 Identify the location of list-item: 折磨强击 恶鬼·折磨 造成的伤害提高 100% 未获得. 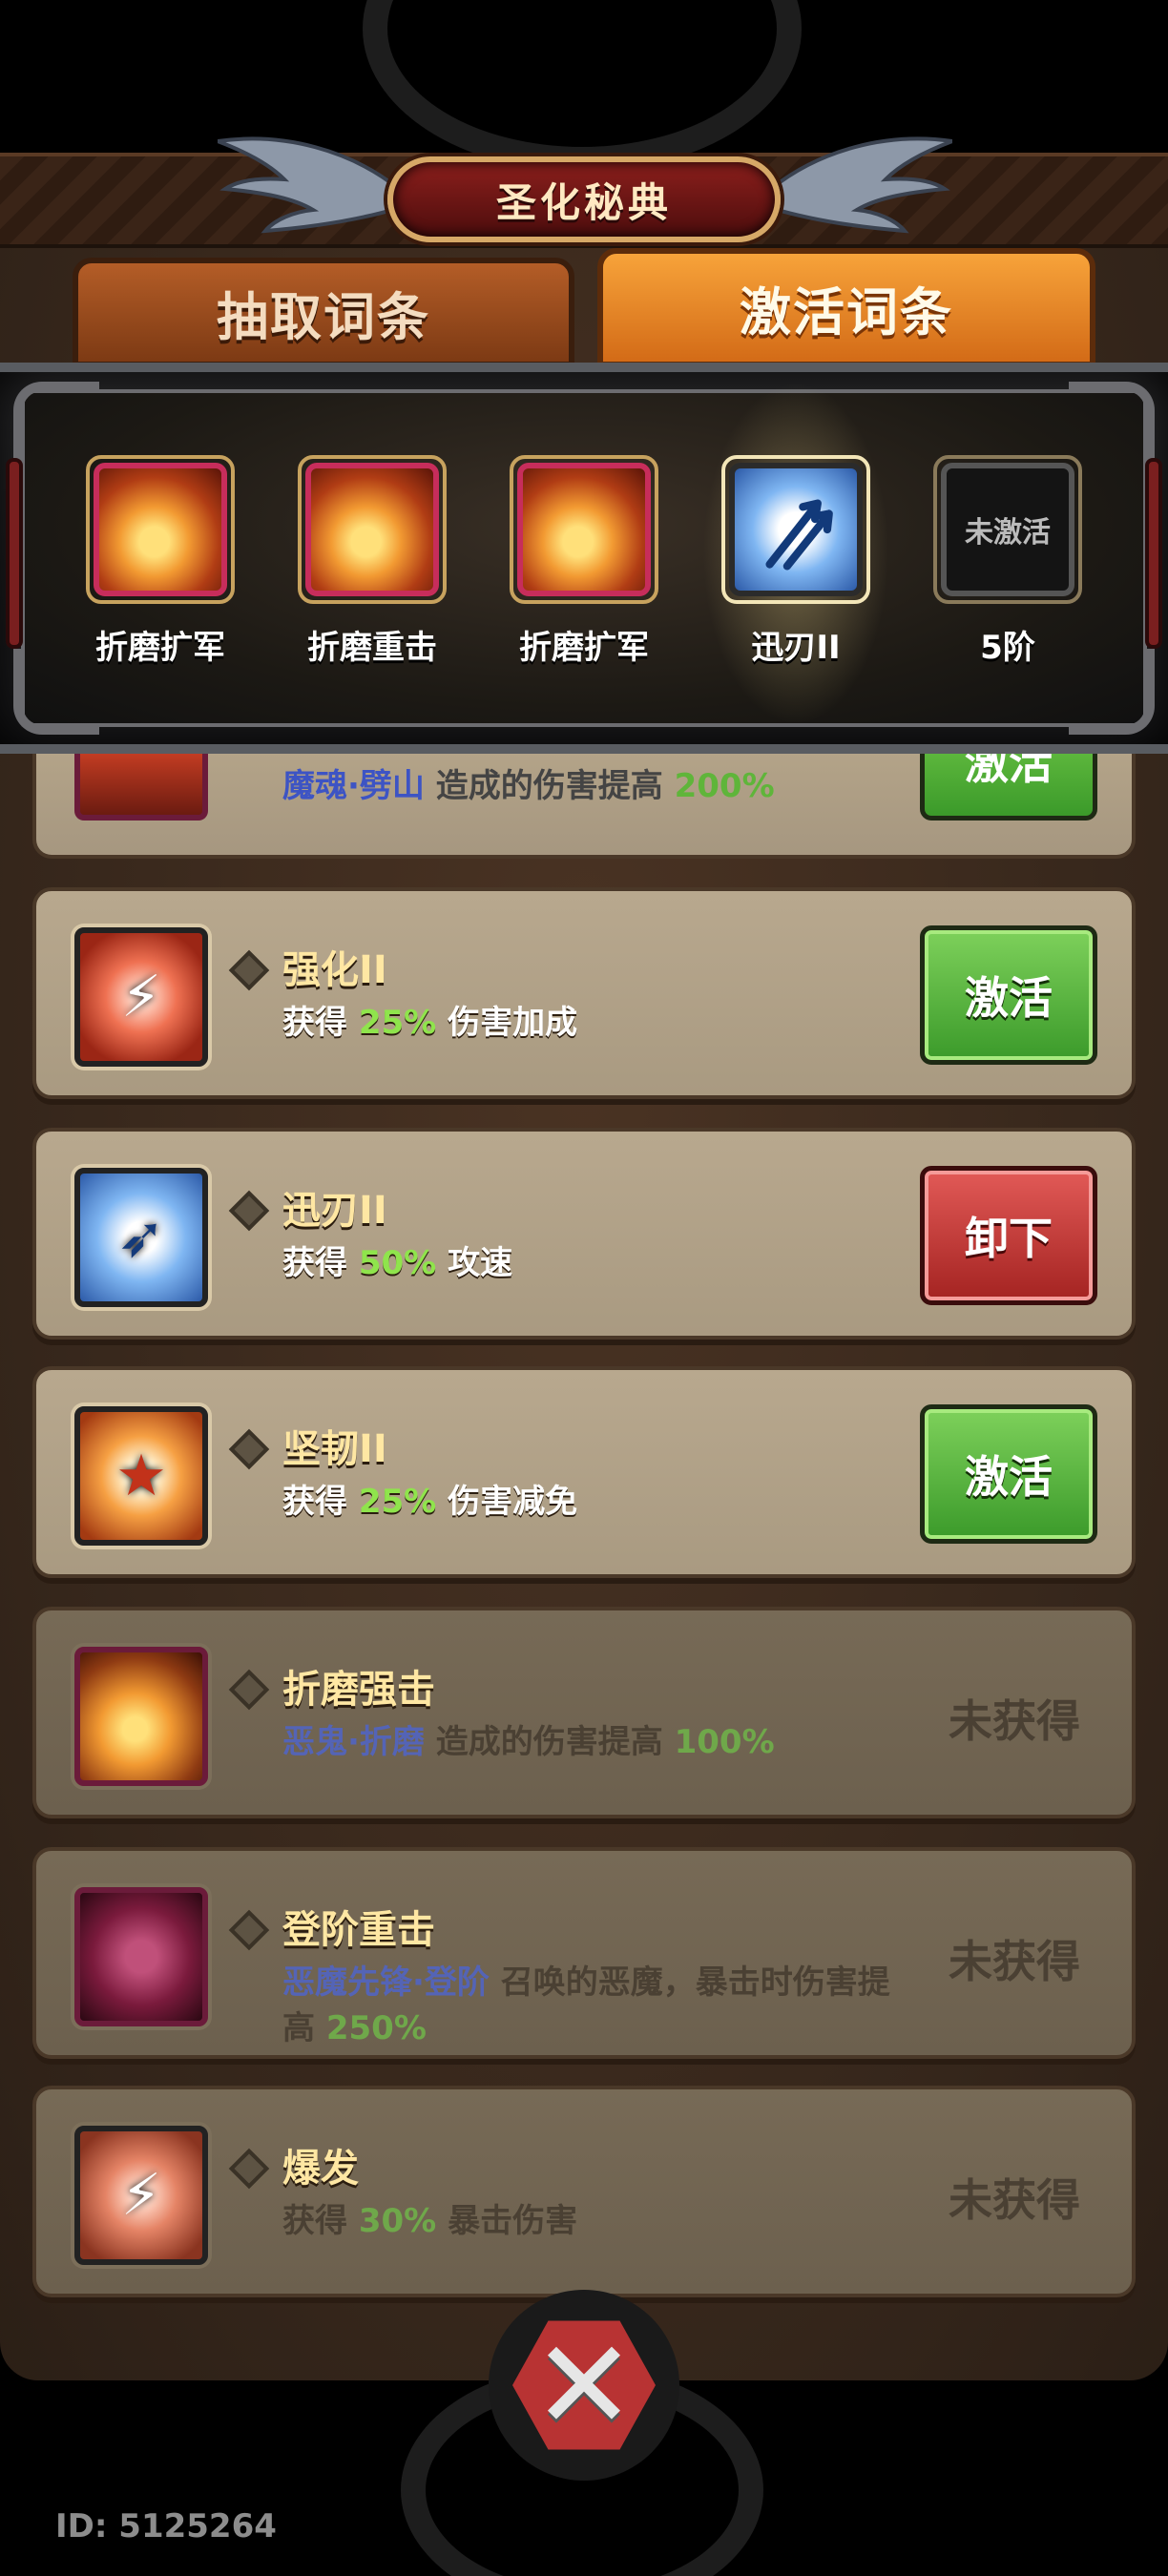
(584, 1712).